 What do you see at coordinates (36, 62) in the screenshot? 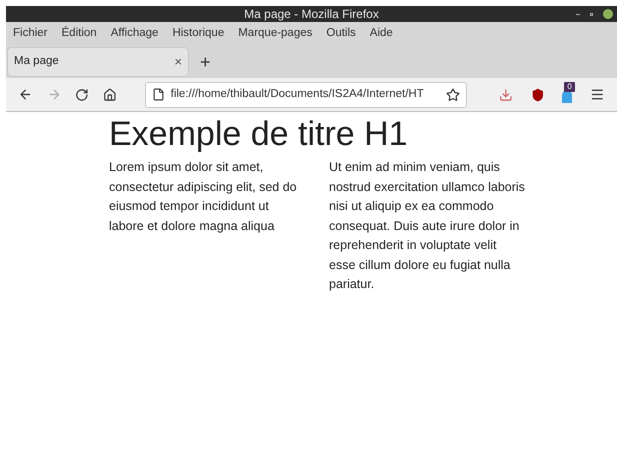
I see `tab-title: Ma page` at bounding box center [36, 62].